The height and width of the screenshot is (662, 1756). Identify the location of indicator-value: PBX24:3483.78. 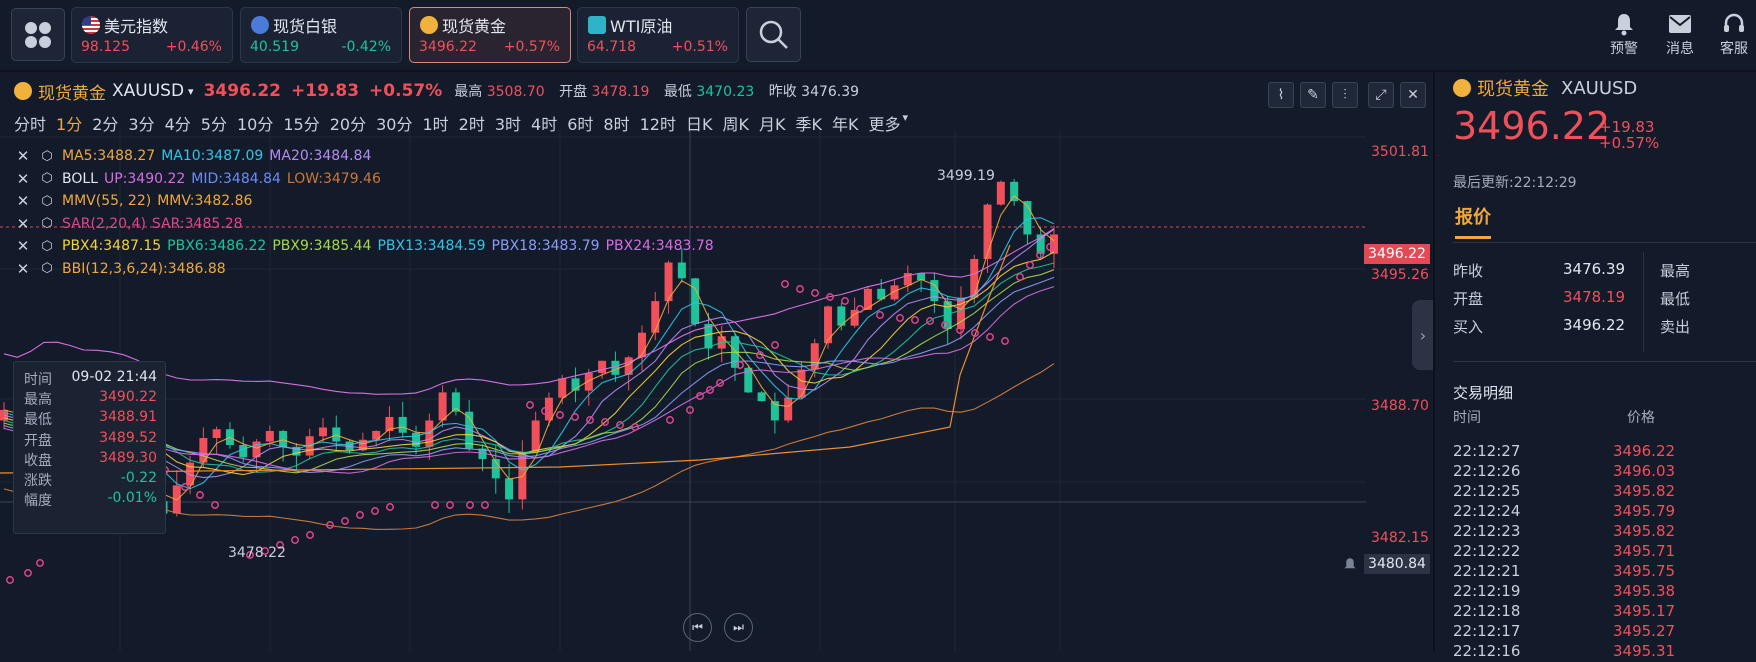
(659, 246).